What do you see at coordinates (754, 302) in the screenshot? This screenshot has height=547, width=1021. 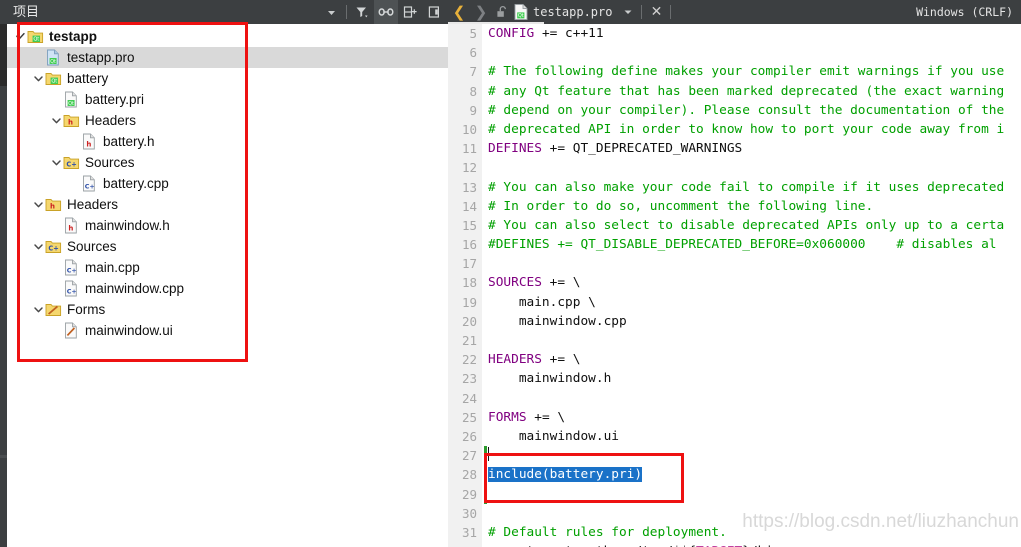 I see `code-line-19: main.cpp \` at bounding box center [754, 302].